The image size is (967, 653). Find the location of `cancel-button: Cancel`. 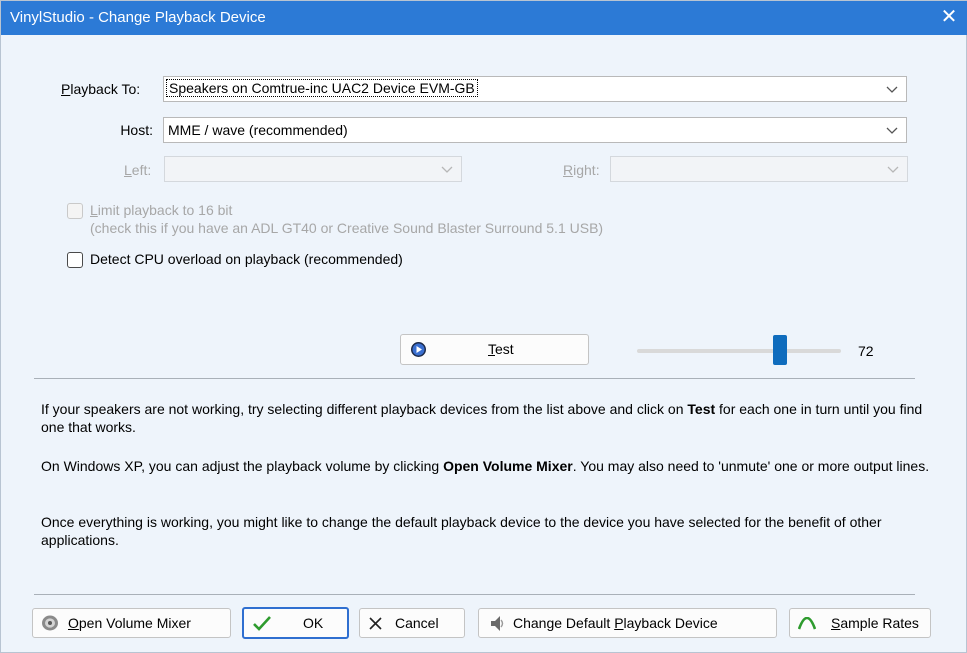

cancel-button: Cancel is located at coordinates (412, 623).